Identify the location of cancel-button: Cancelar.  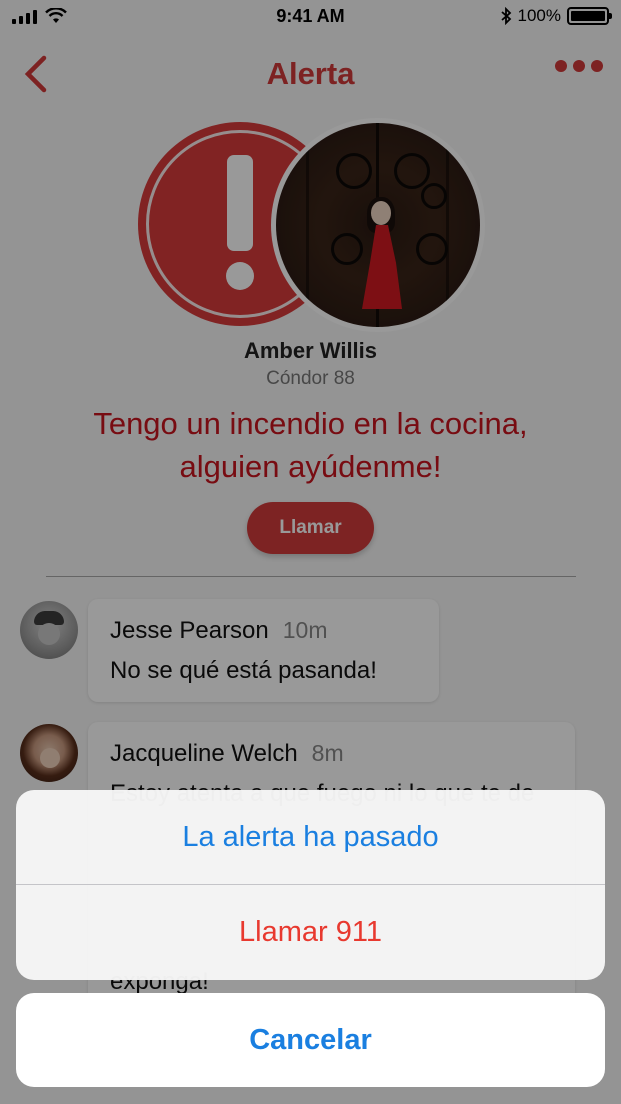
(310, 1040).